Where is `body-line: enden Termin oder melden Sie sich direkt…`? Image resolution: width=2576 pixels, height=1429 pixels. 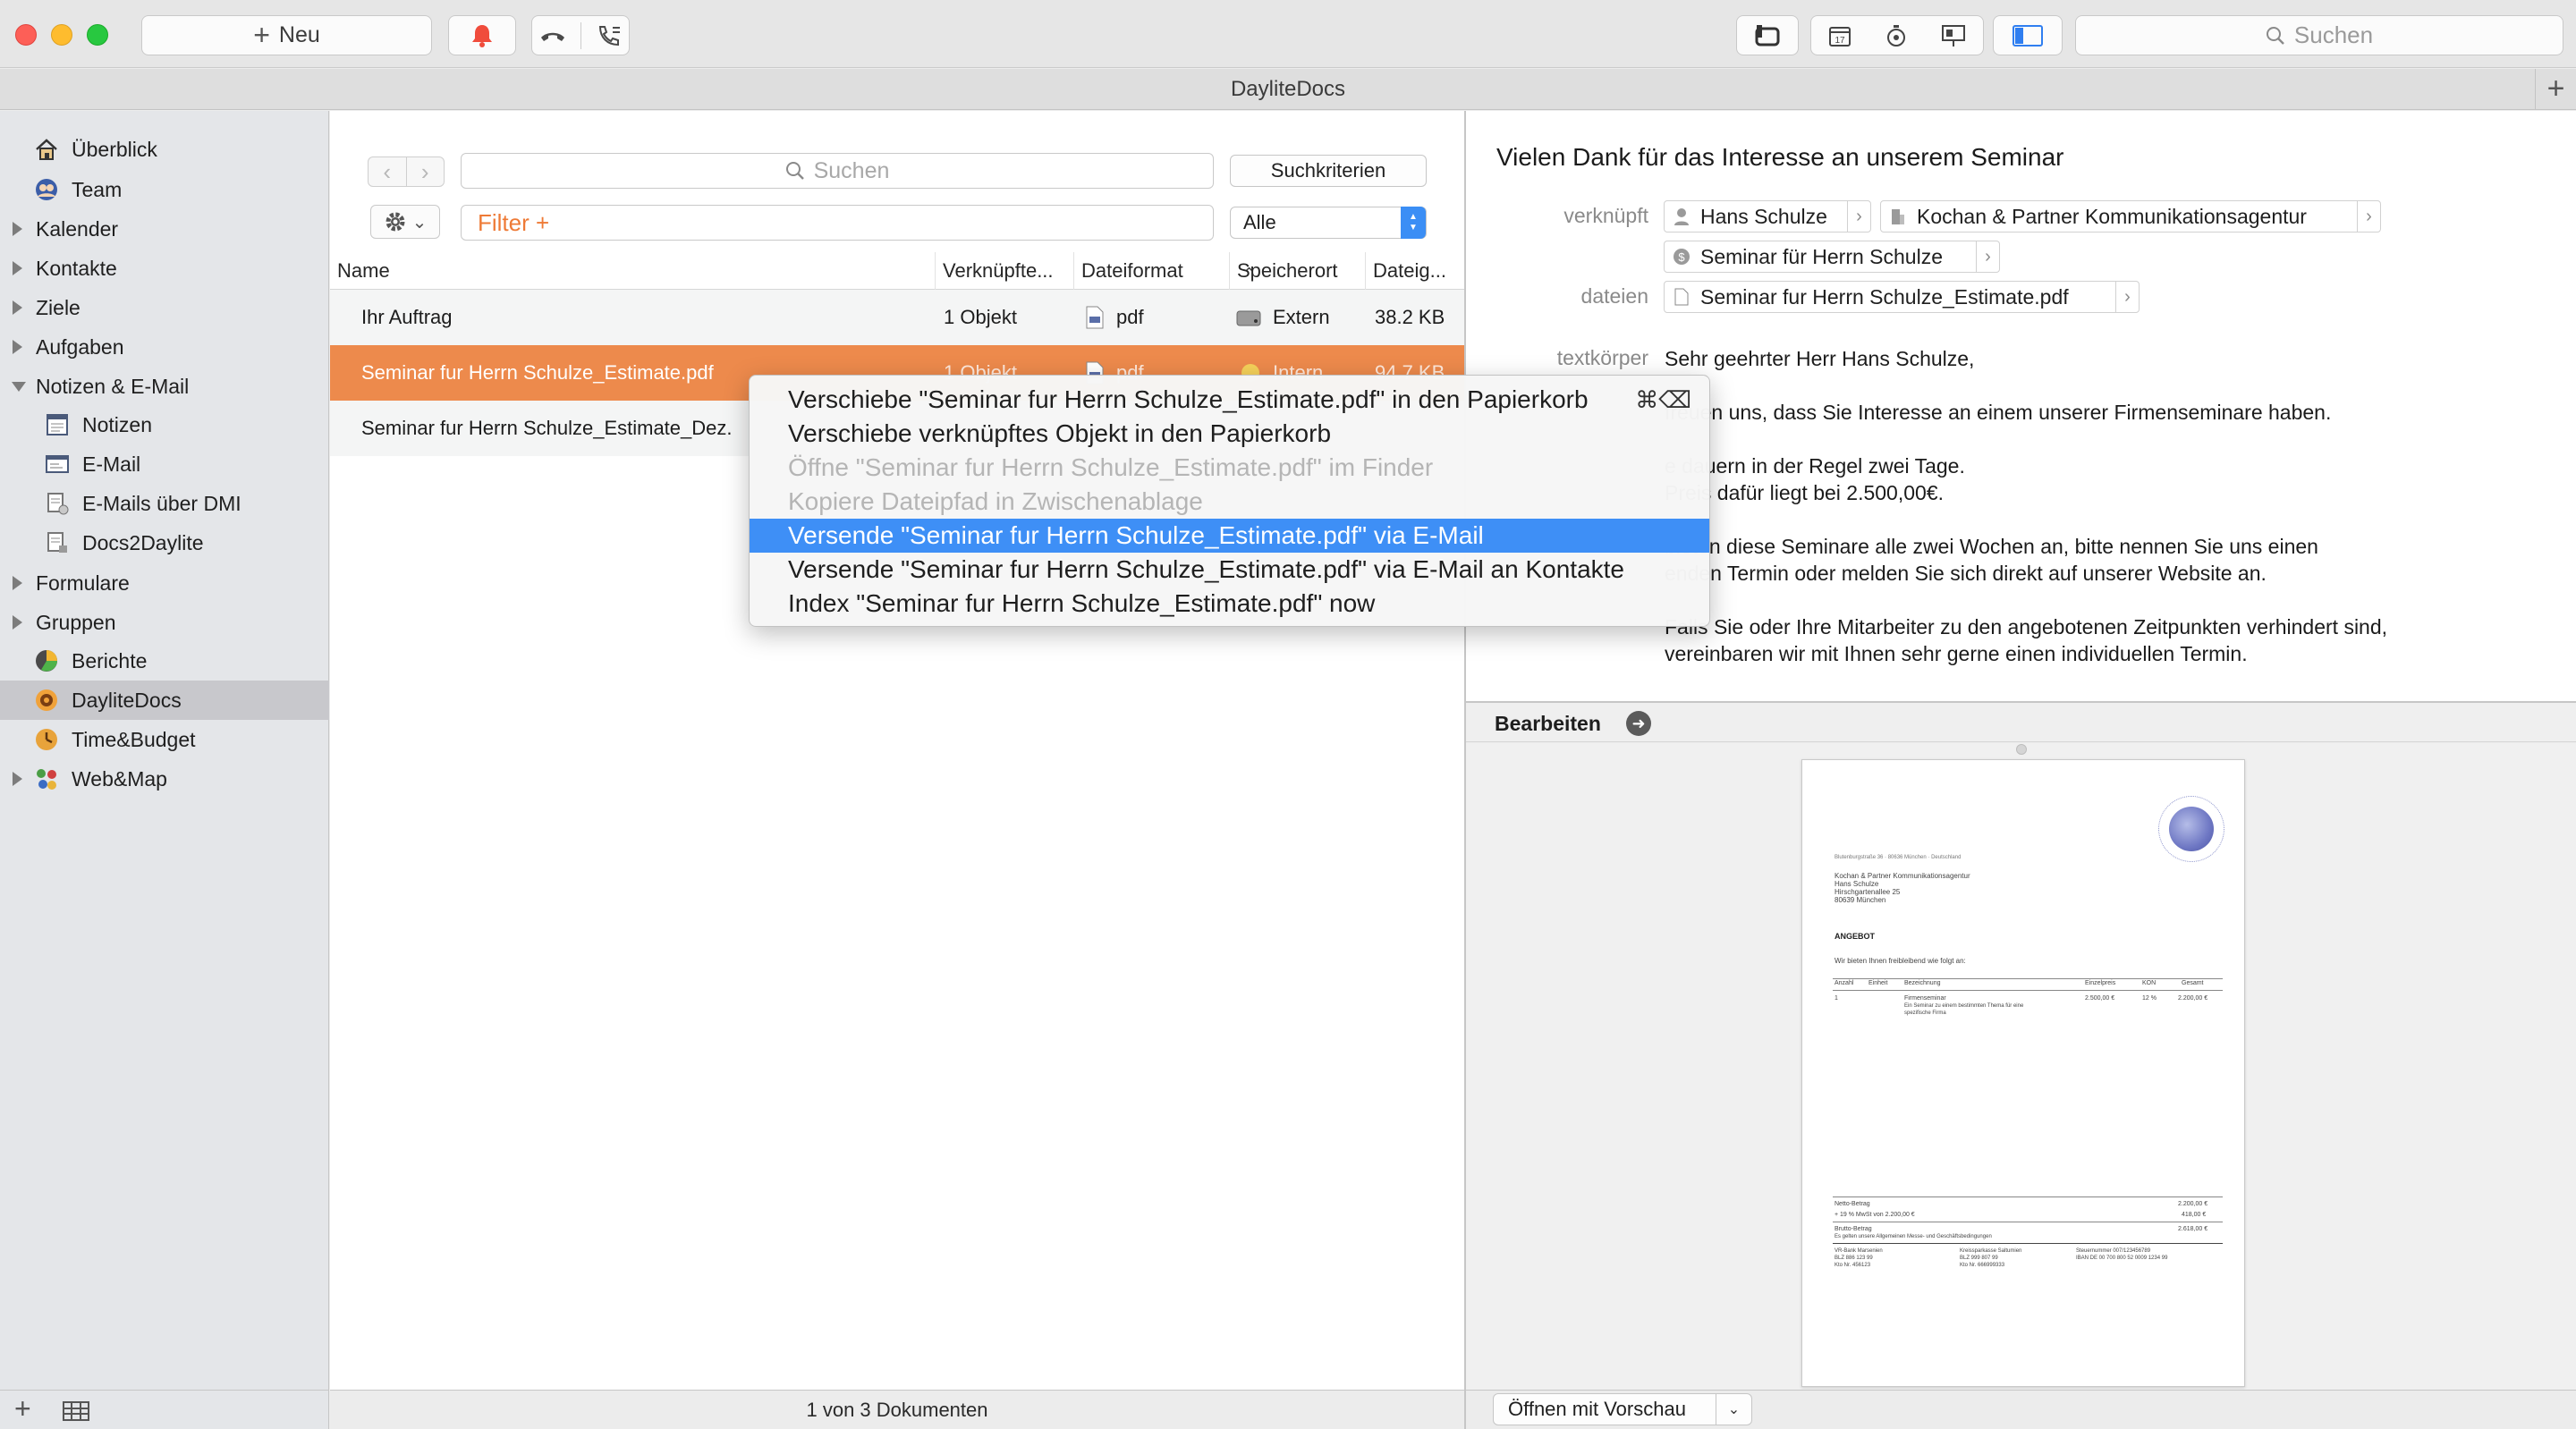 body-line: enden Termin oder melden Sie sich direkt… is located at coordinates (1966, 573).